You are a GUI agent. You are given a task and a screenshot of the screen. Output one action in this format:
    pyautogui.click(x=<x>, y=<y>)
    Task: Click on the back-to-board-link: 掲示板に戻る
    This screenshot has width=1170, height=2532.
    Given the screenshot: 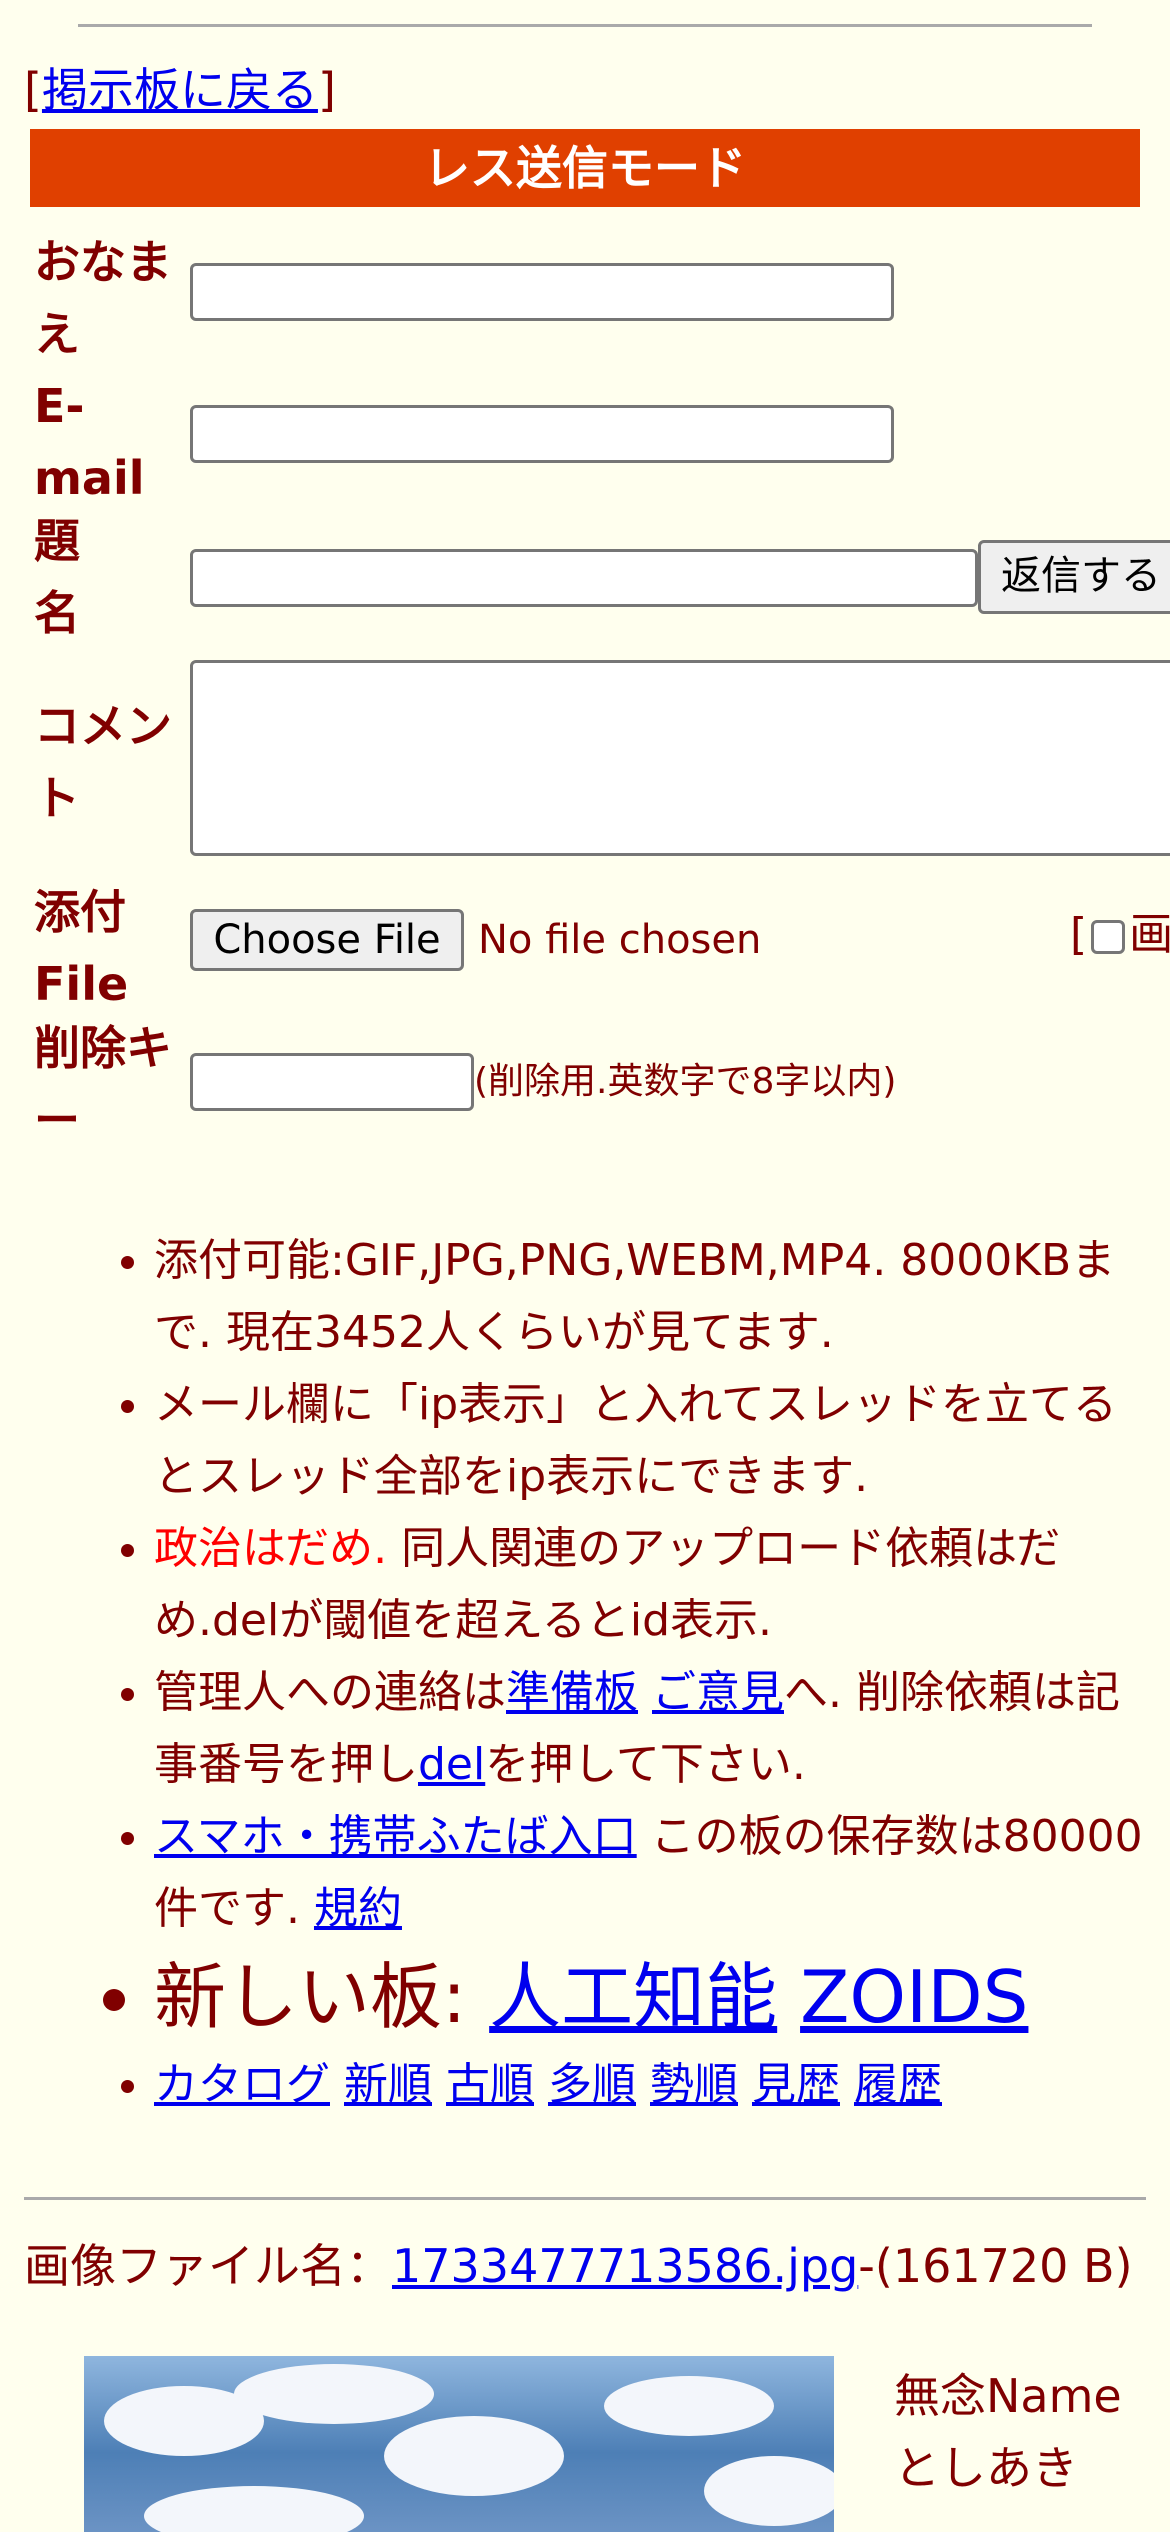 What is the action you would take?
    pyautogui.click(x=180, y=90)
    